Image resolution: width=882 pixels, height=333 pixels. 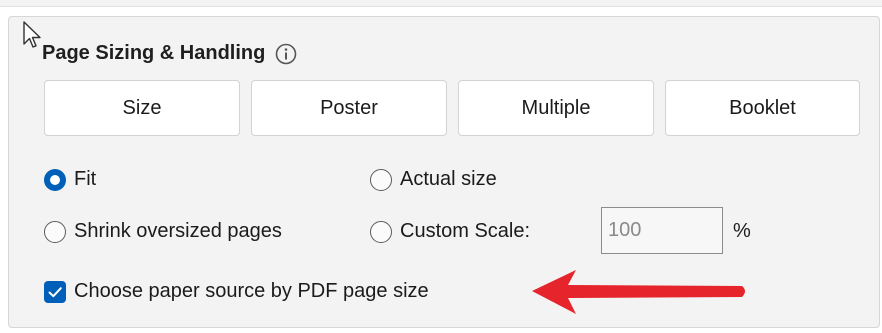 What do you see at coordinates (465, 231) in the screenshot?
I see `custom-scale-label: Custom Scale:` at bounding box center [465, 231].